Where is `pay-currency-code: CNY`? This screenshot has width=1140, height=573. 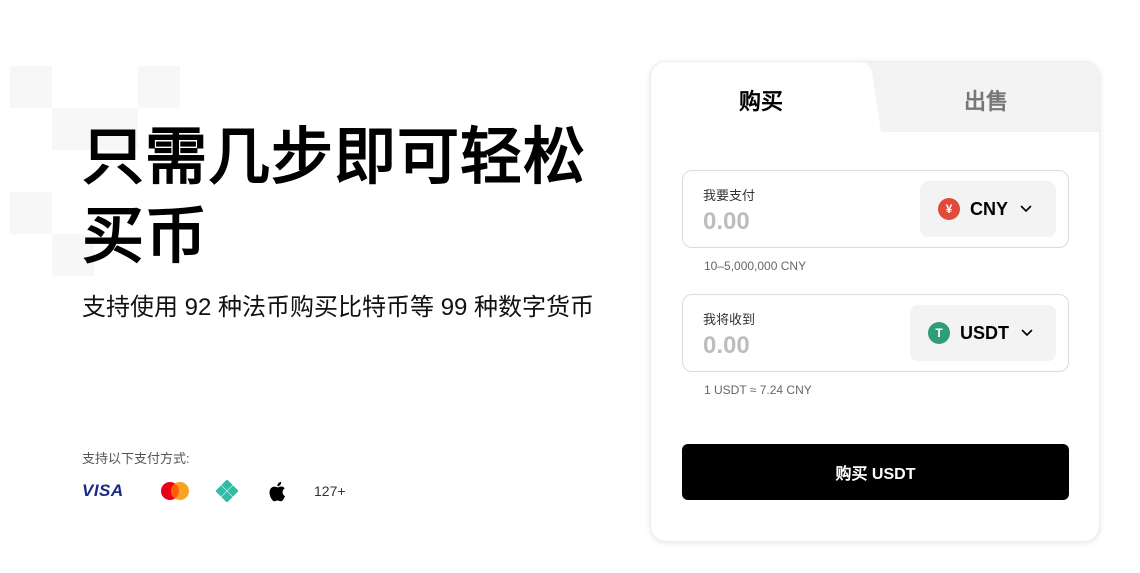
pay-currency-code: CNY is located at coordinates (989, 208).